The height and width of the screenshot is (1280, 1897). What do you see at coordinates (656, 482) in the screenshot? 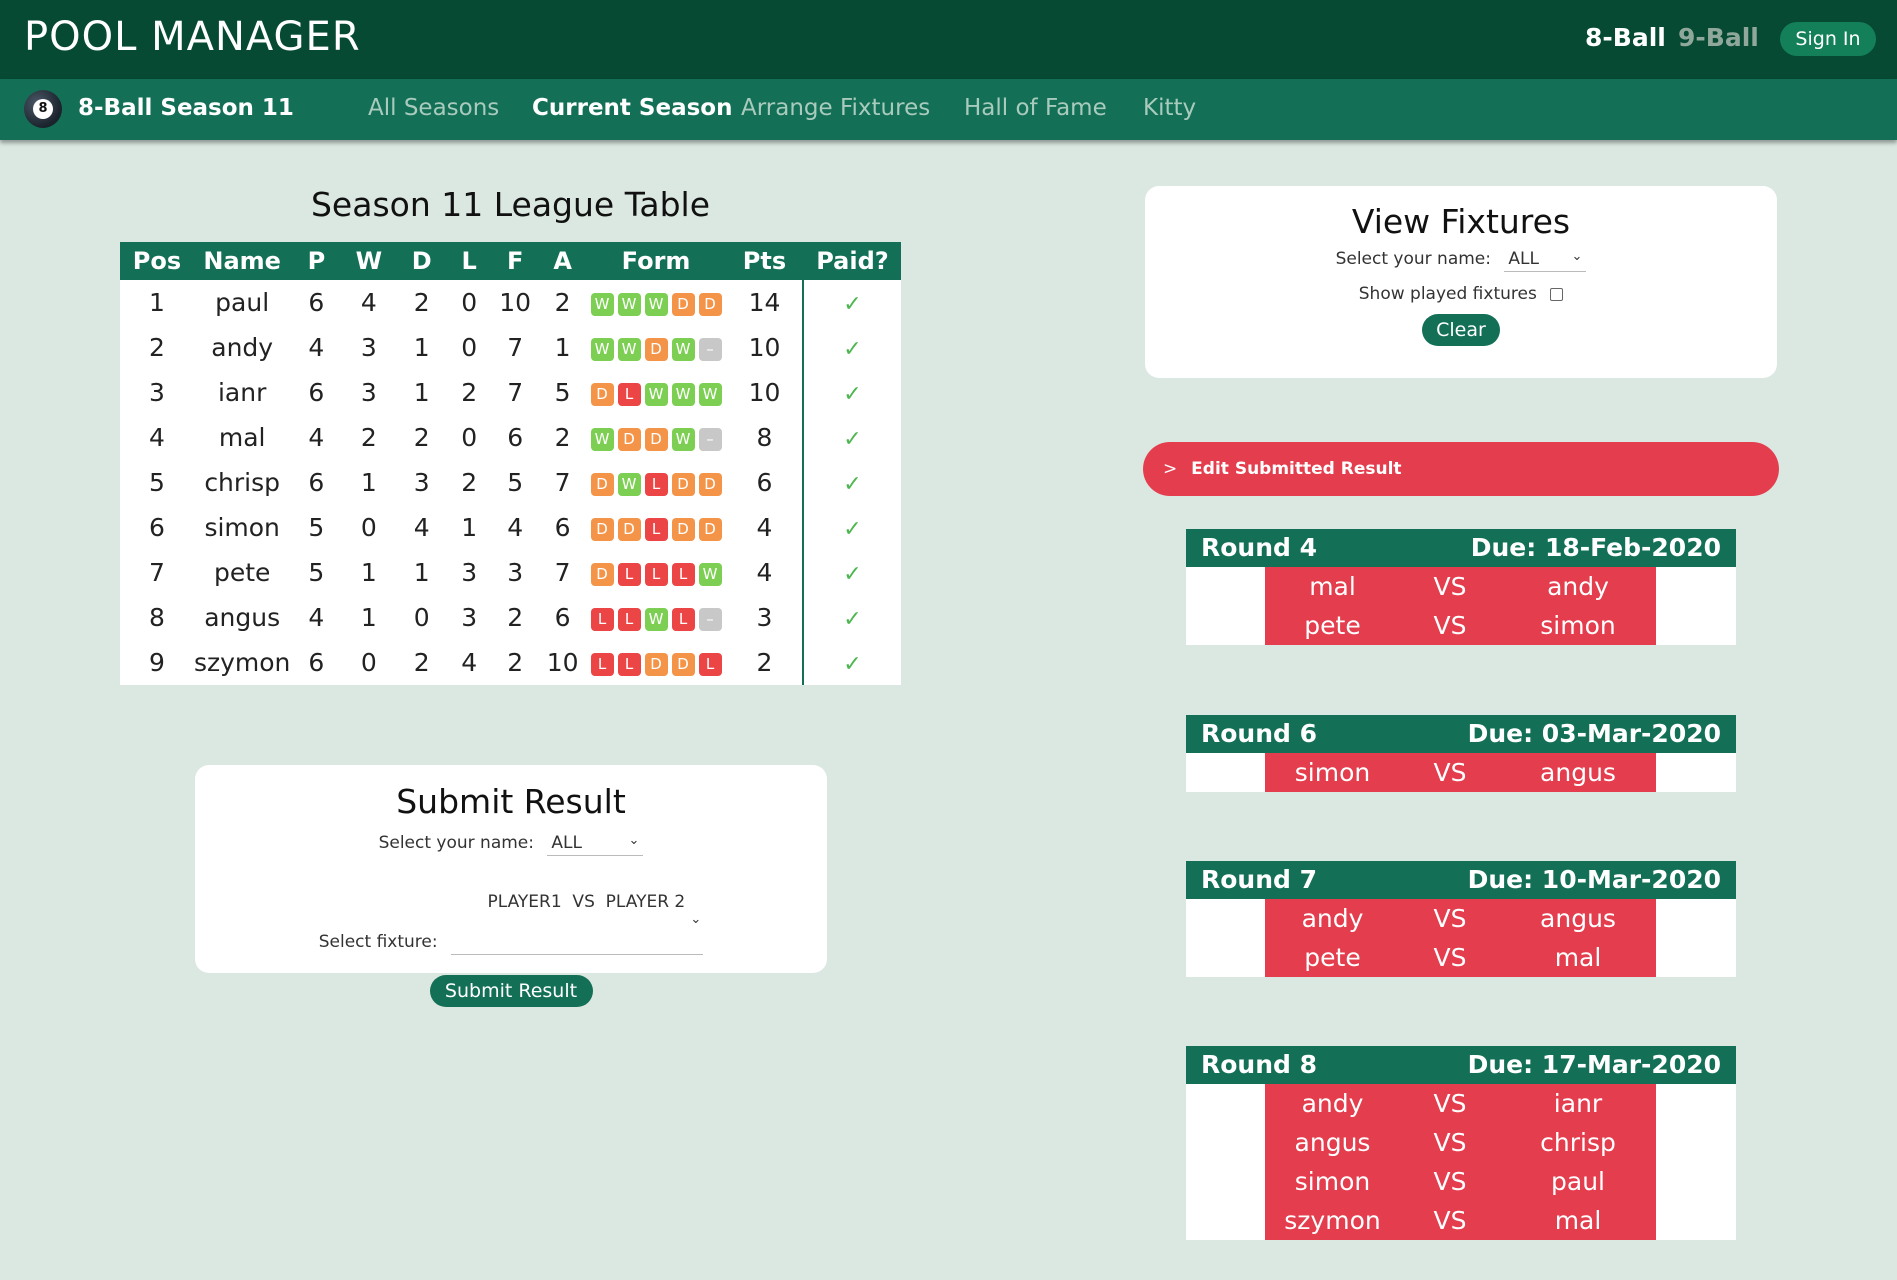
I see `cell-form: DWLDD` at bounding box center [656, 482].